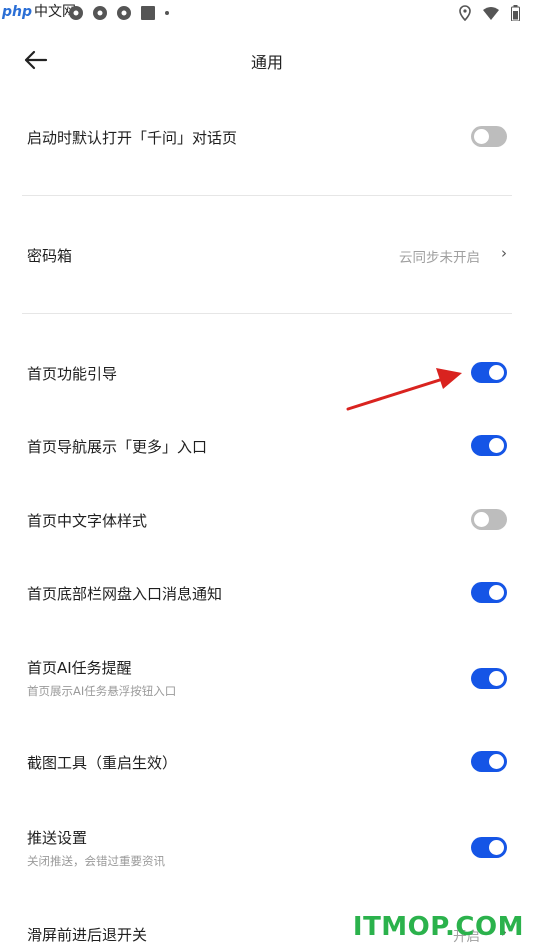 This screenshot has height=950, width=534. What do you see at coordinates (102, 691) in the screenshot?
I see `setting-description: 首页展示AI任务悬浮按钮入口` at bounding box center [102, 691].